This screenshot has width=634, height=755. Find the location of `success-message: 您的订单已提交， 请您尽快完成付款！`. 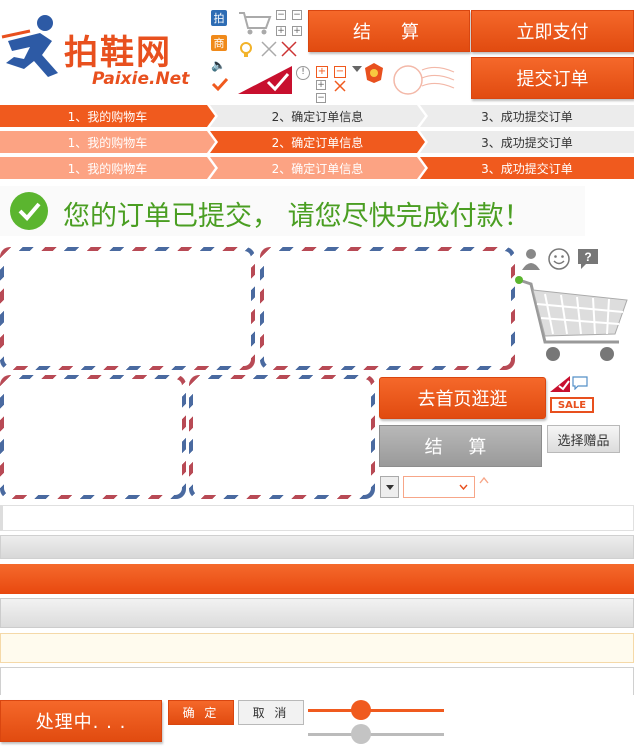

success-message: 您的订单已提交， 请您尽快完成付款！ is located at coordinates (297, 216).